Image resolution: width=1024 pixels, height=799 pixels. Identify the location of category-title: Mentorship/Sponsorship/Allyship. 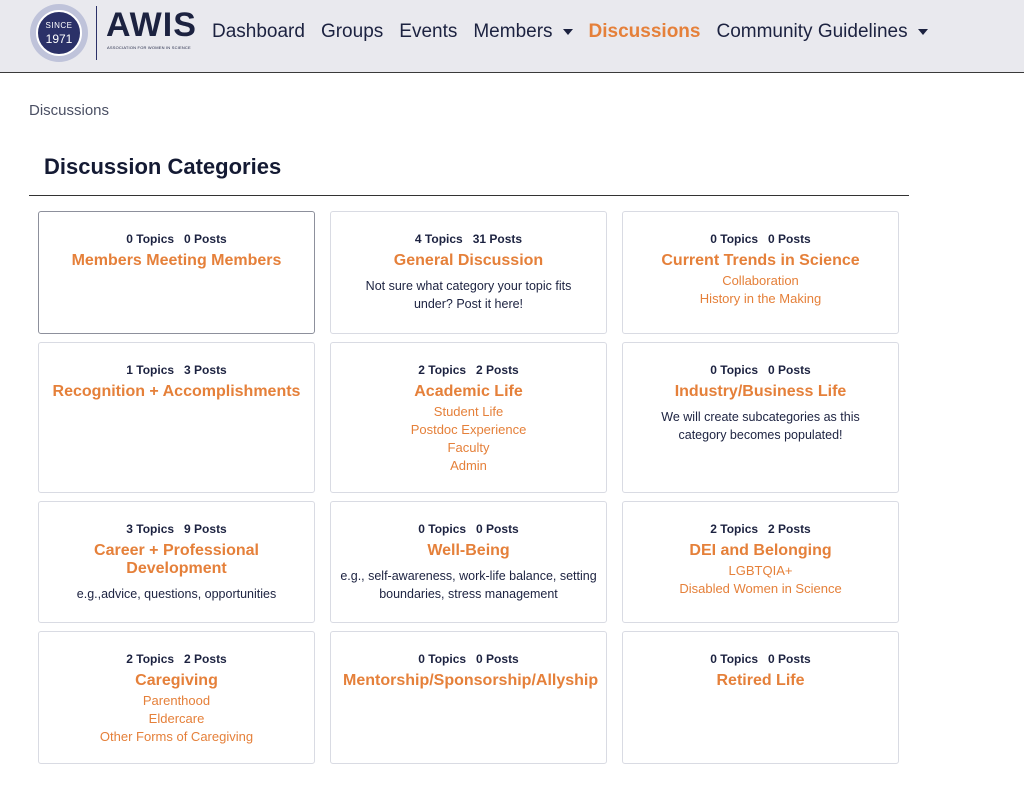
(470, 681).